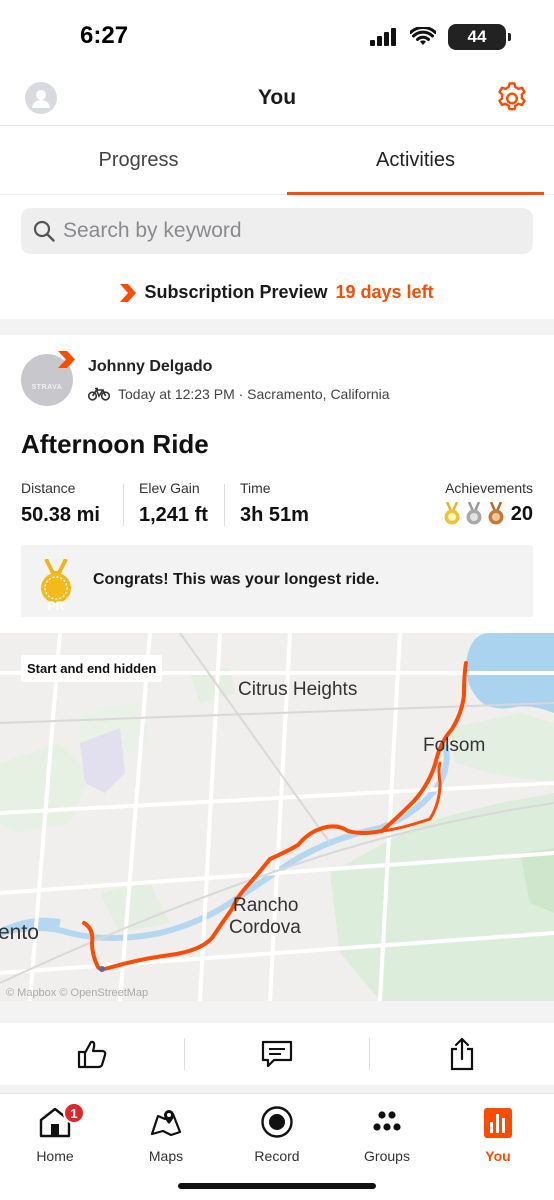 The image size is (554, 1200). I want to click on record-icon, so click(277, 1122).